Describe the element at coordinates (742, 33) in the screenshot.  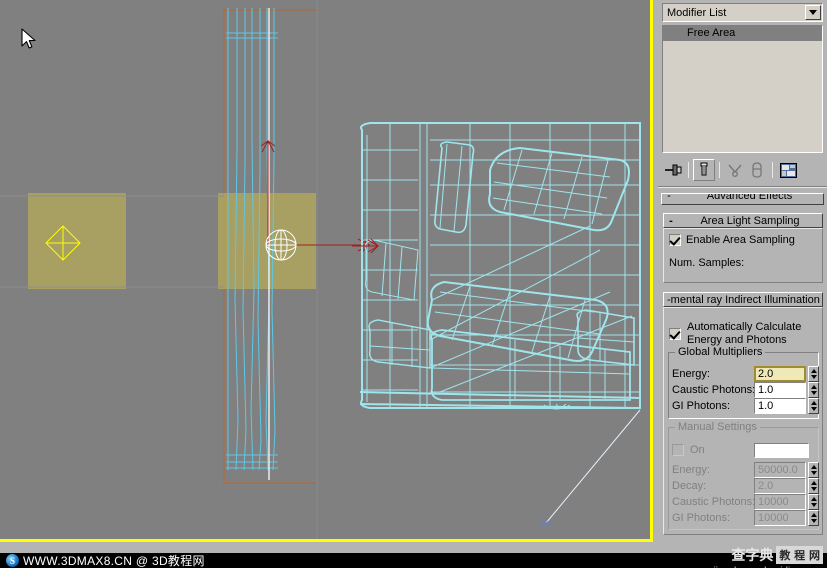
I see `modifier-stack-entry: Free Area` at that location.